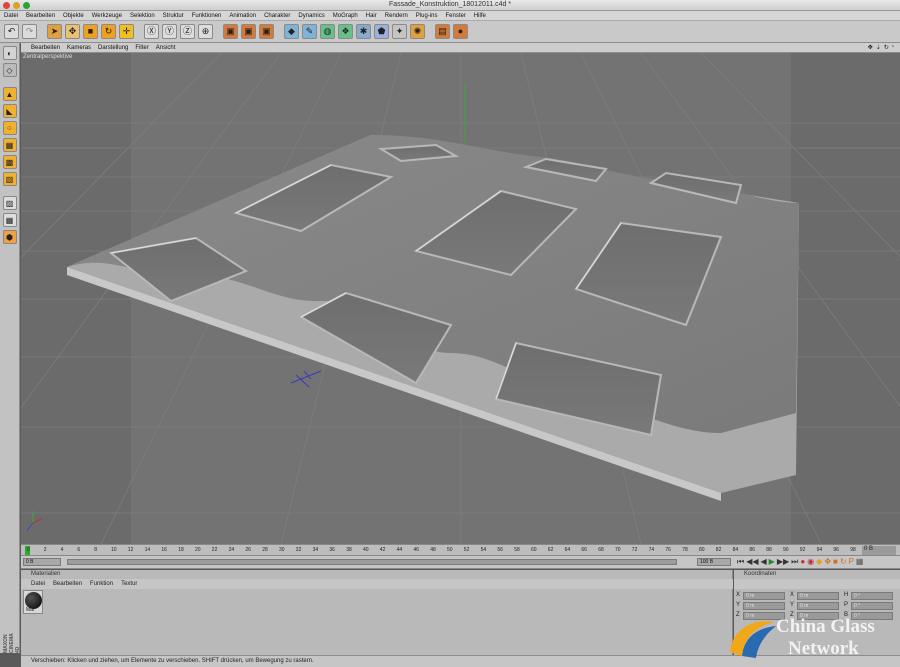  I want to click on make-editable-icon: ◐, so click(9, 53).